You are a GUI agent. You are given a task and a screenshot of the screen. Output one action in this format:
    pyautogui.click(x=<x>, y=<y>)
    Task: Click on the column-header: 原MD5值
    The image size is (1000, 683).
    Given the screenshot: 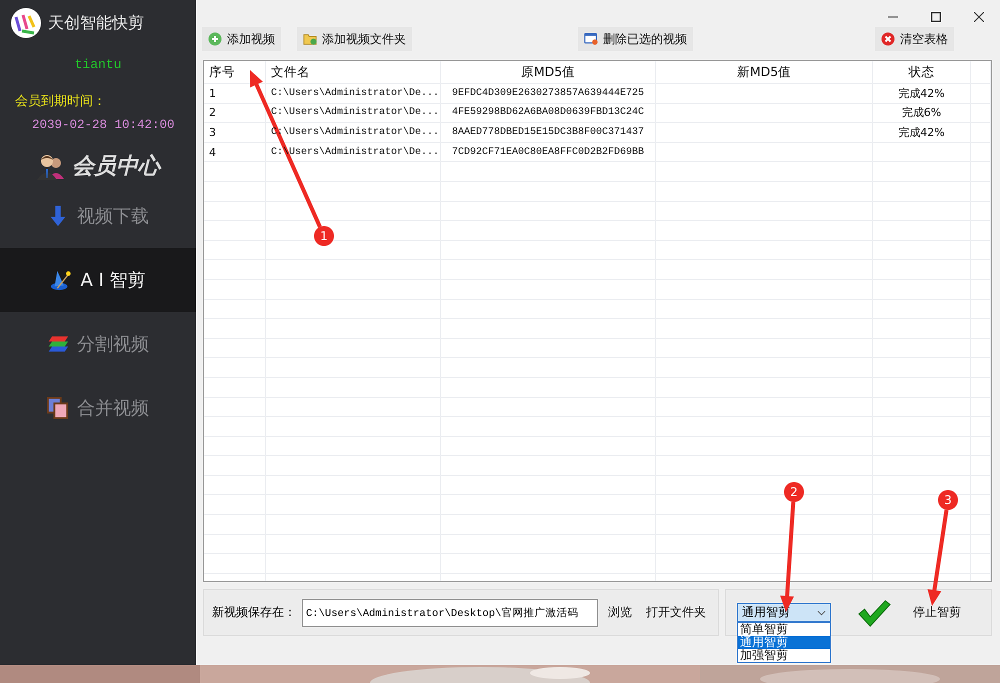 What is the action you would take?
    pyautogui.click(x=548, y=72)
    